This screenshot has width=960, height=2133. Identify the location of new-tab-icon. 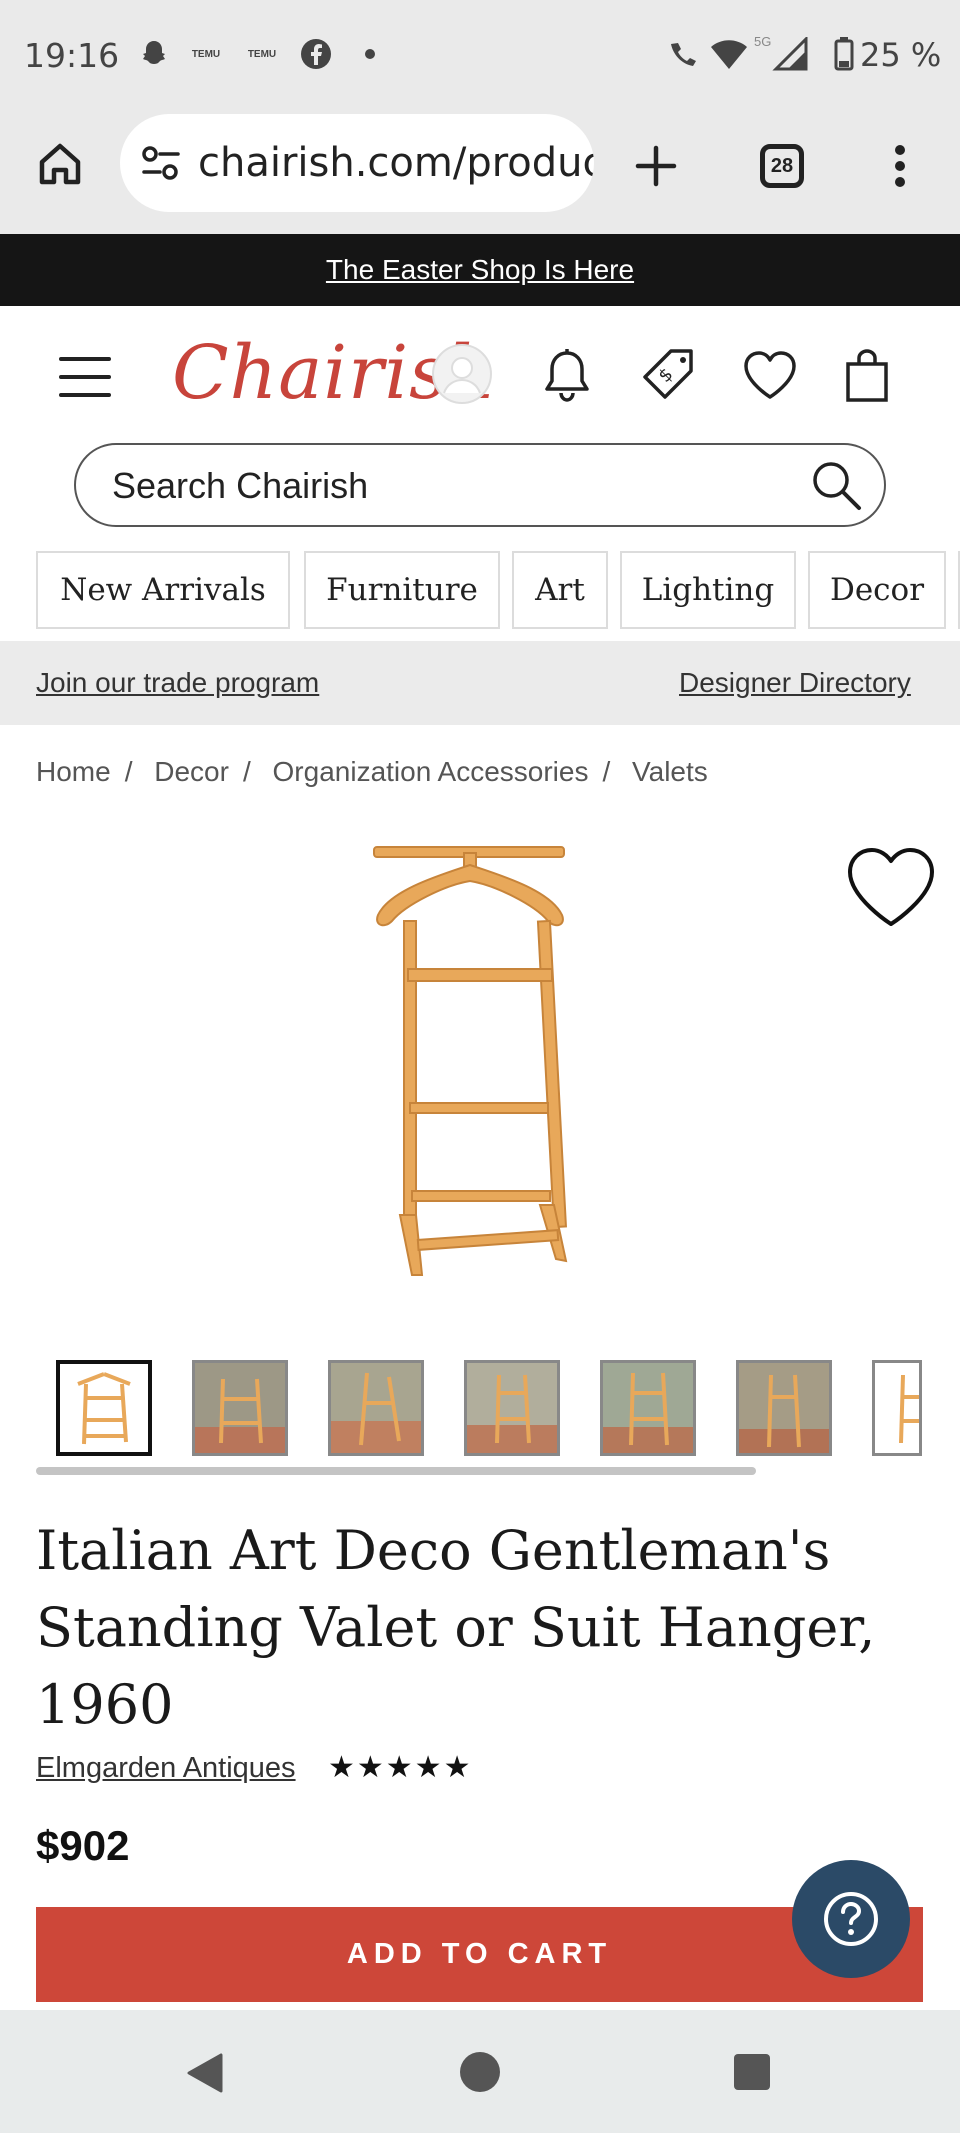
(656, 166).